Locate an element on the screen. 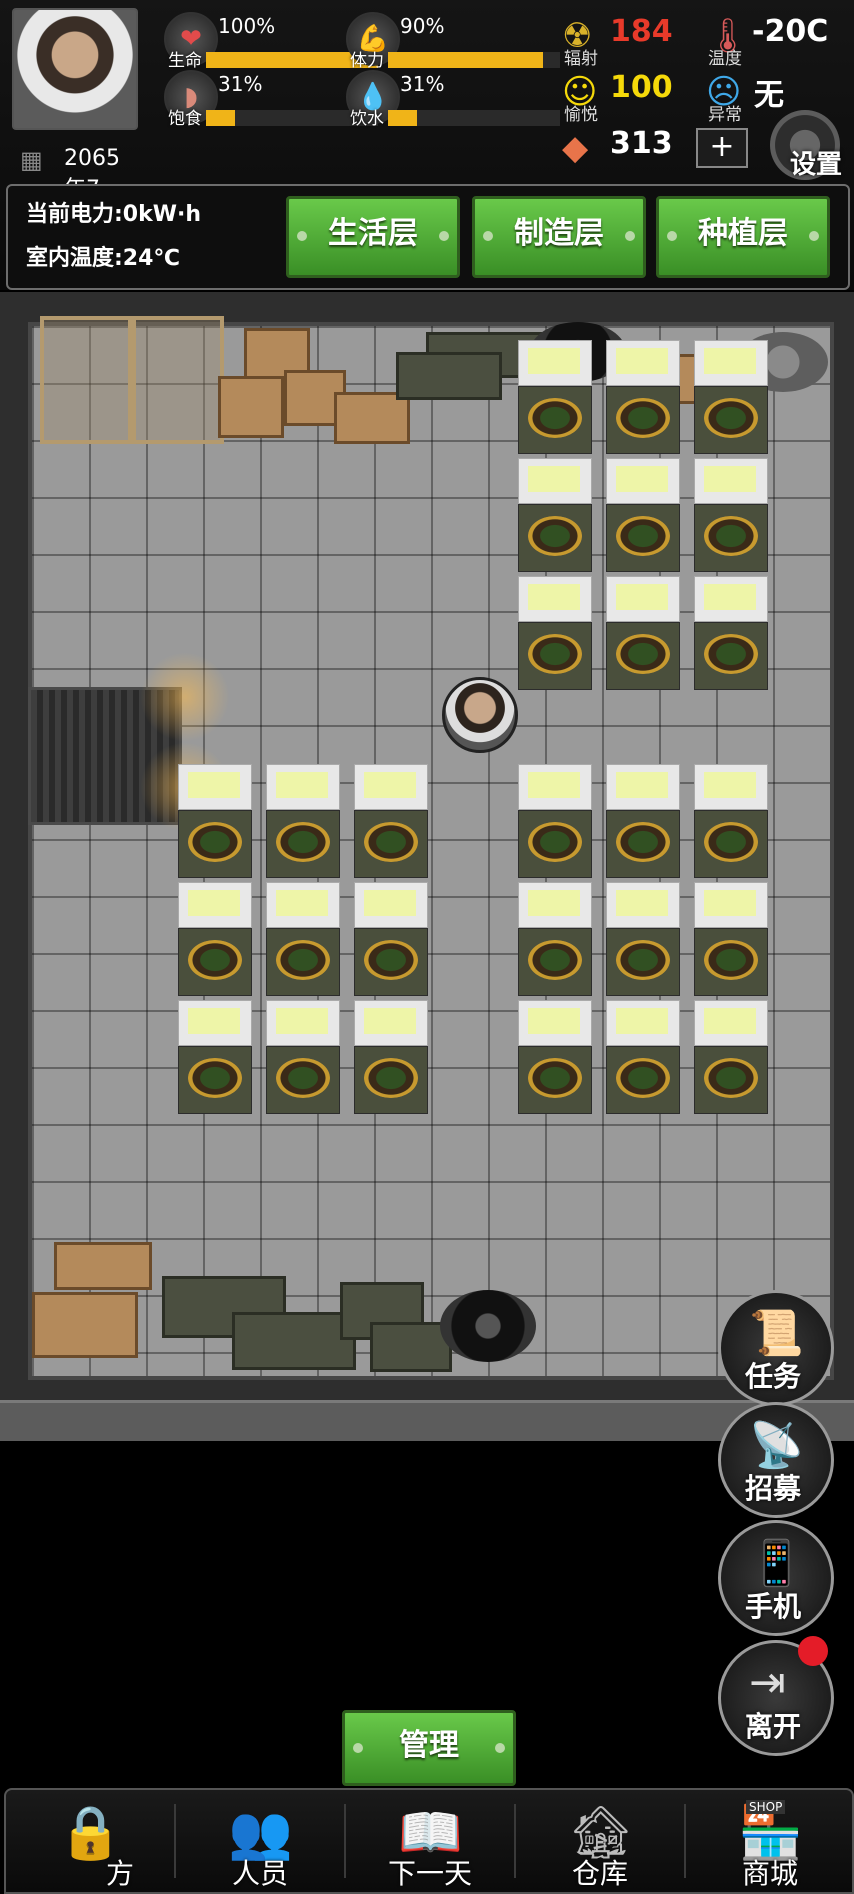 The width and height of the screenshot is (854, 1894). player-token is located at coordinates (480, 715).